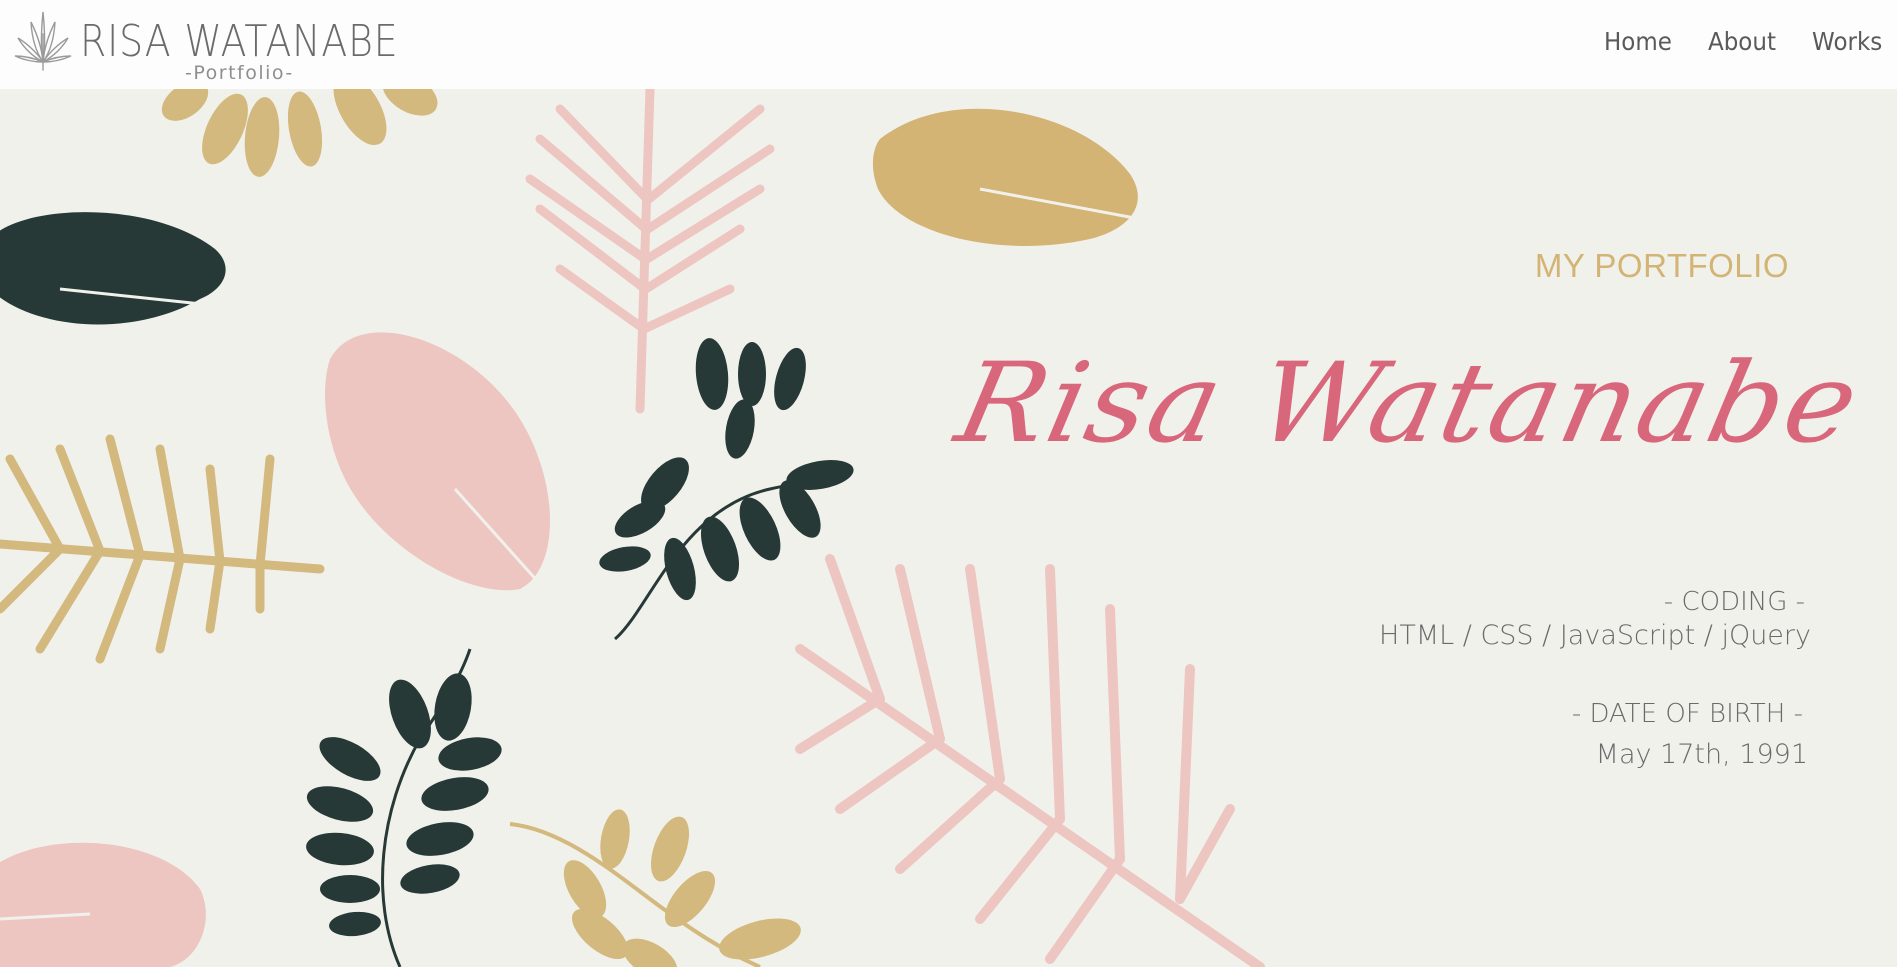 The width and height of the screenshot is (1897, 967). Describe the element at coordinates (162, 549) in the screenshot. I see `gold-fern-left` at that location.